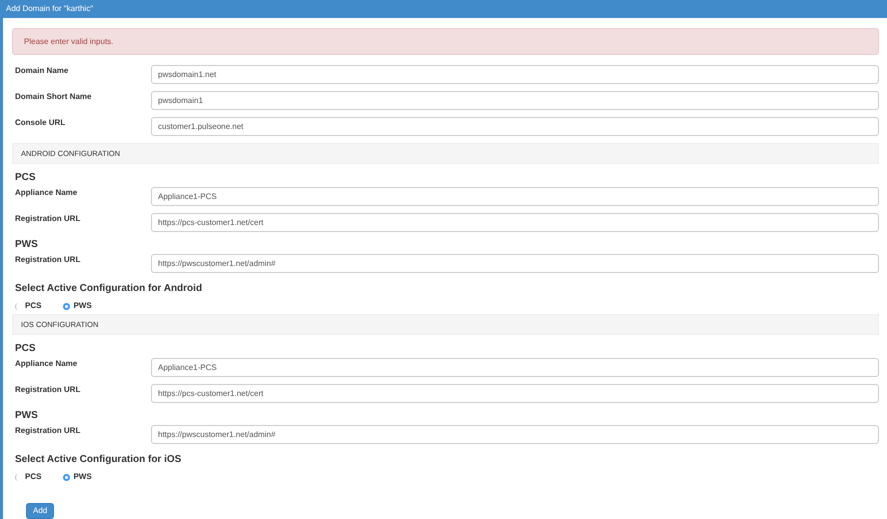 This screenshot has height=519, width=887. What do you see at coordinates (40, 122) in the screenshot?
I see `field-label: Console URL` at bounding box center [40, 122].